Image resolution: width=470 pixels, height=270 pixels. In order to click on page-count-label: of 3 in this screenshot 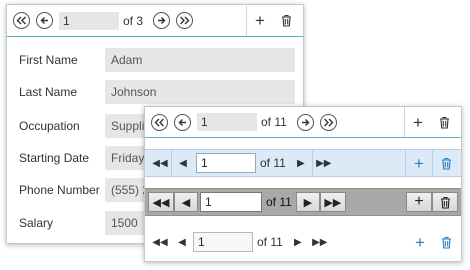, I will do `click(133, 20)`.